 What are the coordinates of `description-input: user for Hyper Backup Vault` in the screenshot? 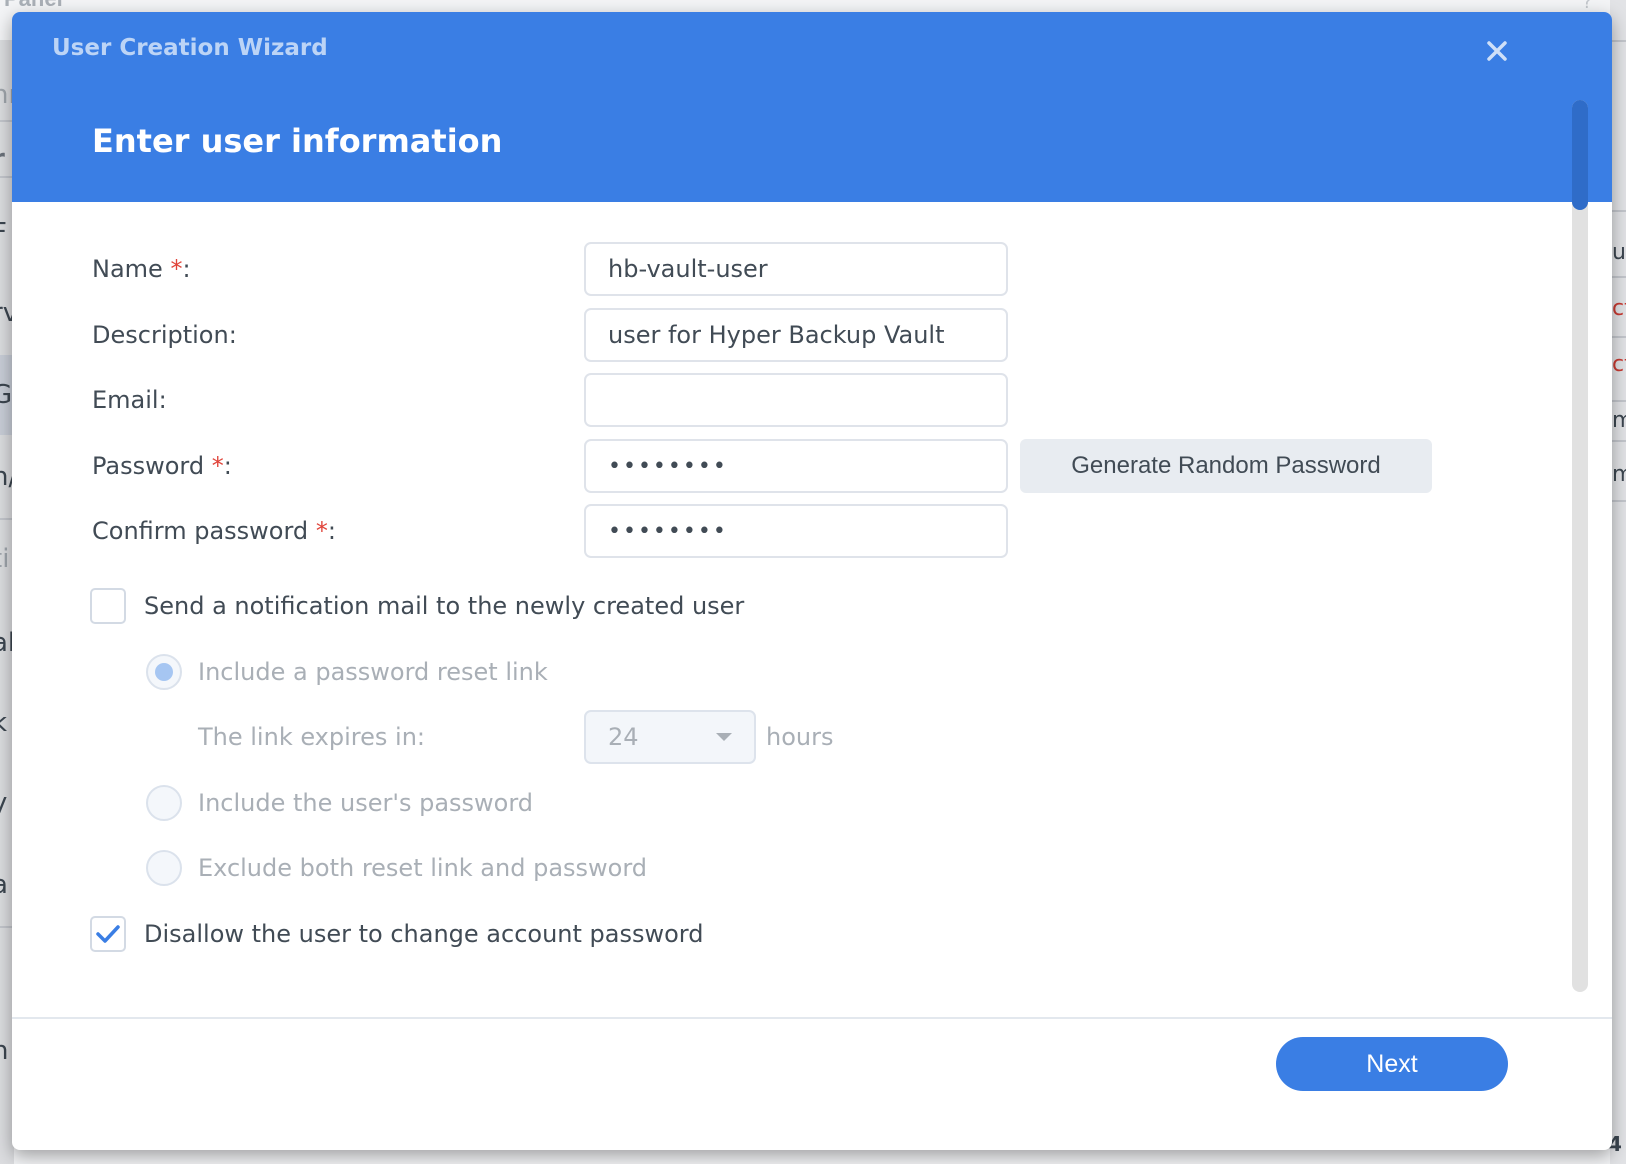 It's located at (796, 335).